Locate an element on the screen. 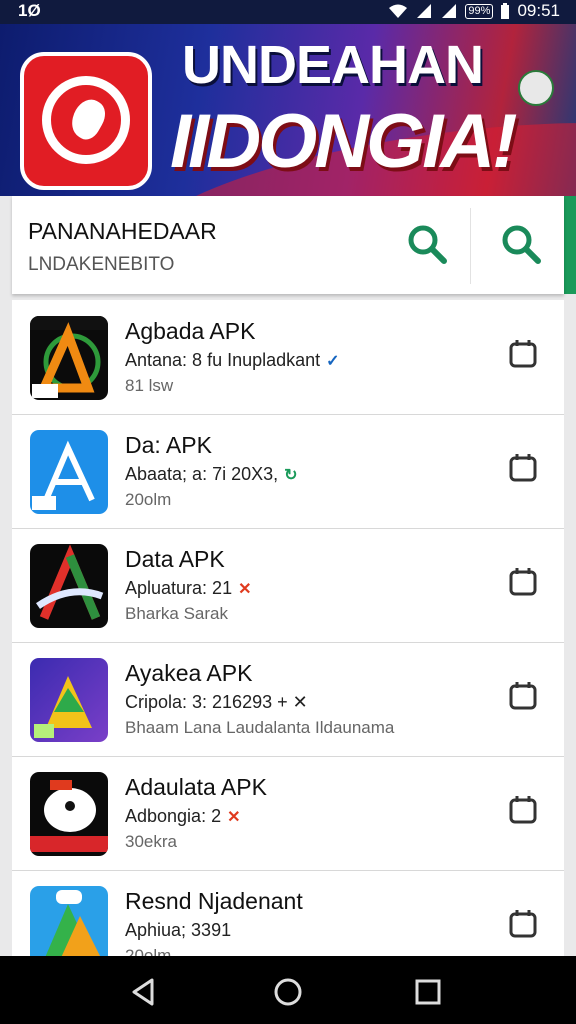 This screenshot has width=576, height=1024. app-row: Da: APK Abaata; a: 7i 20X3, ↻ 20olm is located at coordinates (288, 471).